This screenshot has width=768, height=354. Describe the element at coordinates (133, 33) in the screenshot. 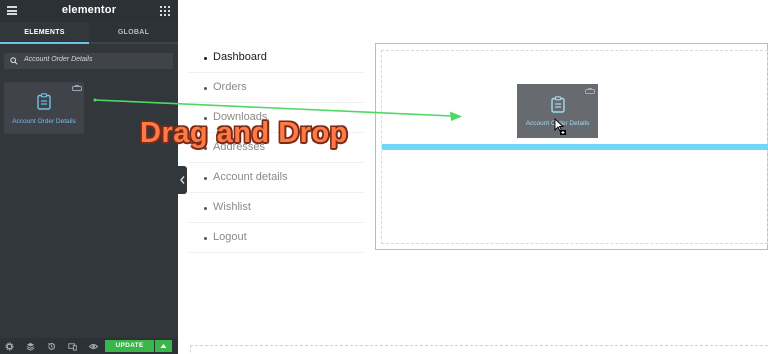

I see `tab-global: GLOBAL` at that location.